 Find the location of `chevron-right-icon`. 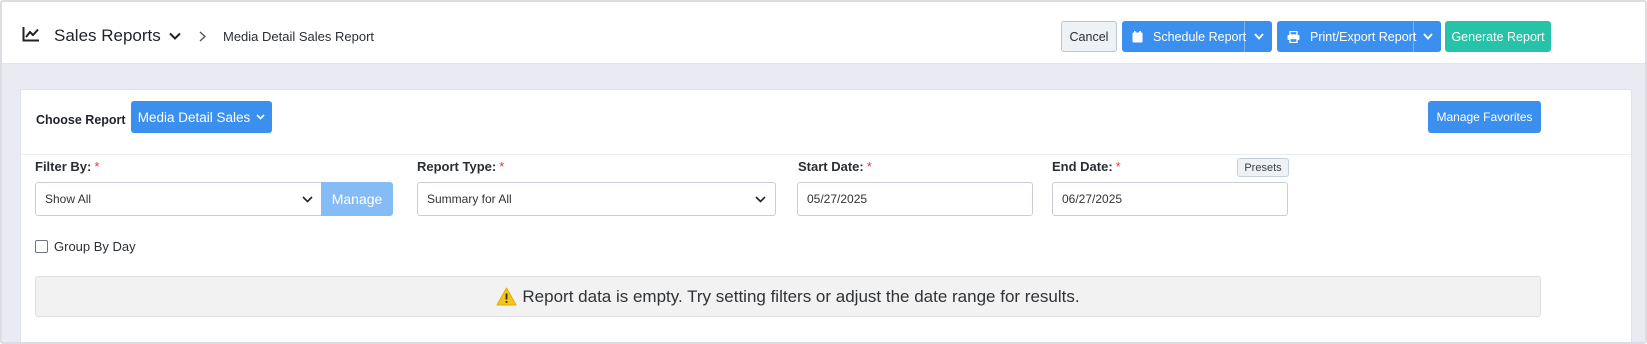

chevron-right-icon is located at coordinates (202, 36).